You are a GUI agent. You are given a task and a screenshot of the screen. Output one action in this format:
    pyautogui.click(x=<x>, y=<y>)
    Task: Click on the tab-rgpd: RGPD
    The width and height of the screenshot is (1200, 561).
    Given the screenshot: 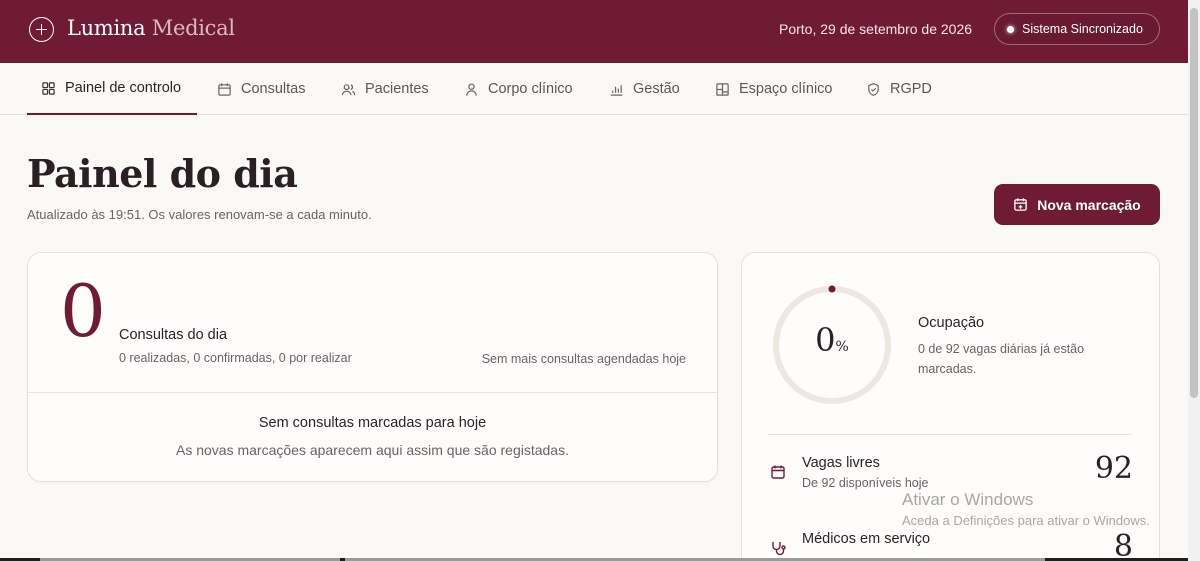 What is the action you would take?
    pyautogui.click(x=899, y=89)
    